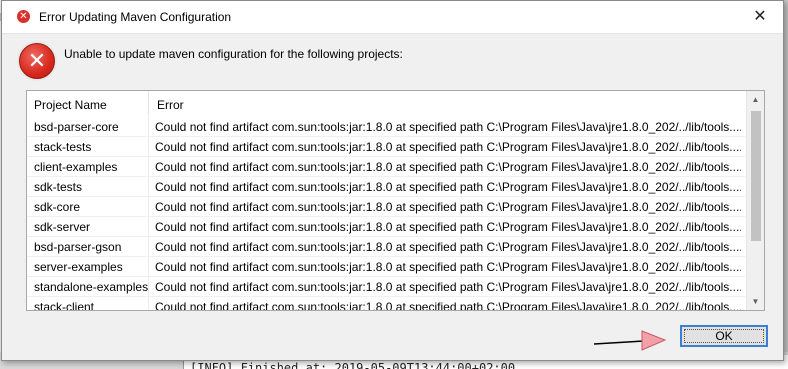  What do you see at coordinates (57, 207) in the screenshot?
I see `project-name-cell: sdk-core` at bounding box center [57, 207].